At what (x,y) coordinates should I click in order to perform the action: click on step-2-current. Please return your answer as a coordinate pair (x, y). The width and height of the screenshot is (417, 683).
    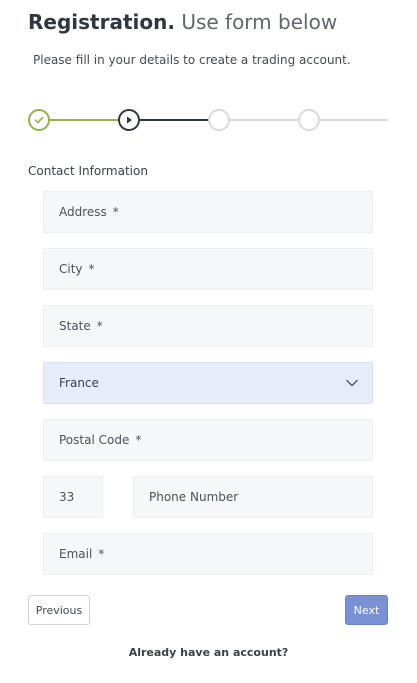
    Looking at the image, I should click on (129, 120).